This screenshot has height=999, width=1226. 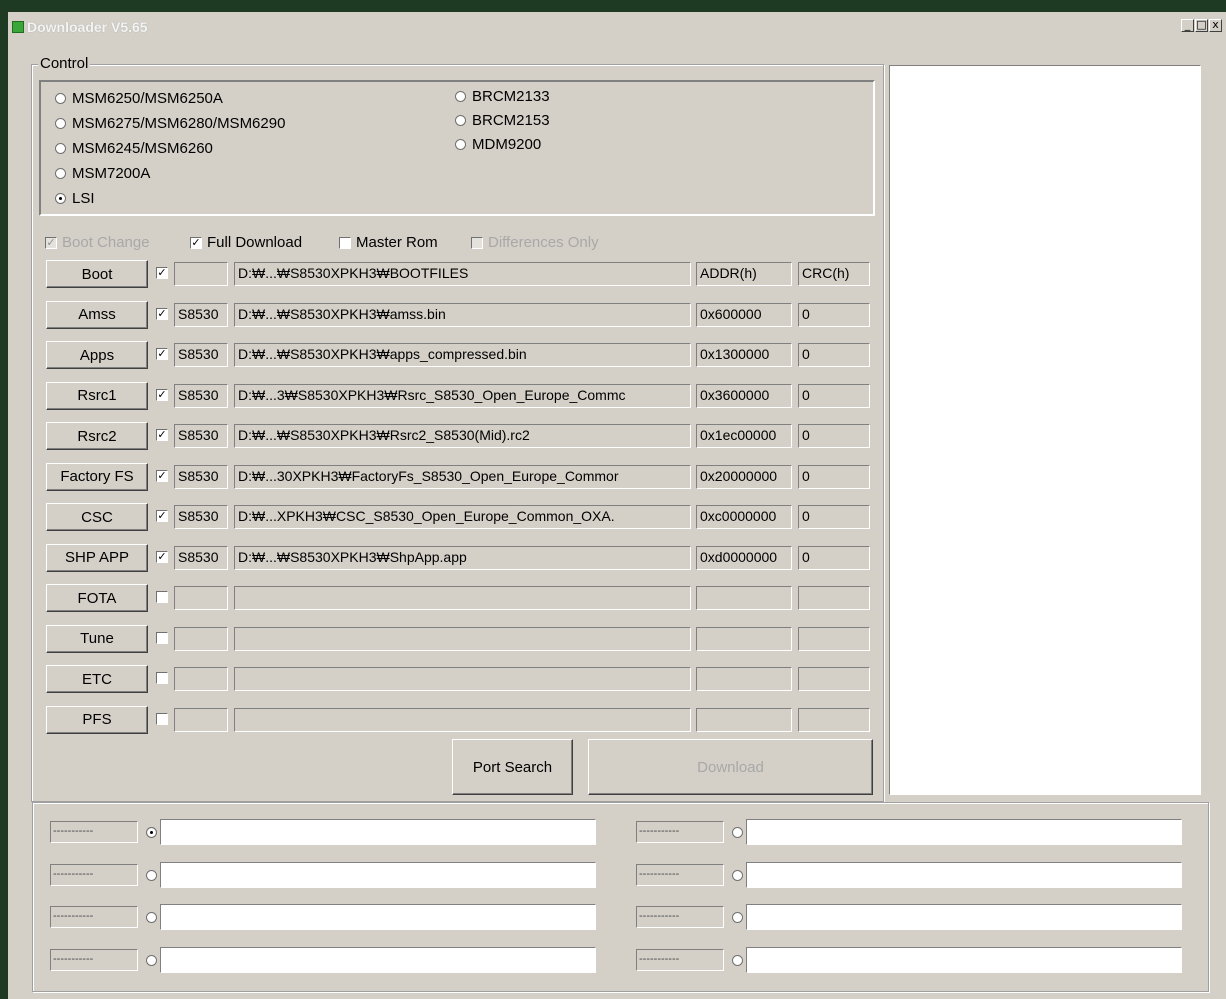 I want to click on row-button-fota: FOTA, so click(x=97, y=598).